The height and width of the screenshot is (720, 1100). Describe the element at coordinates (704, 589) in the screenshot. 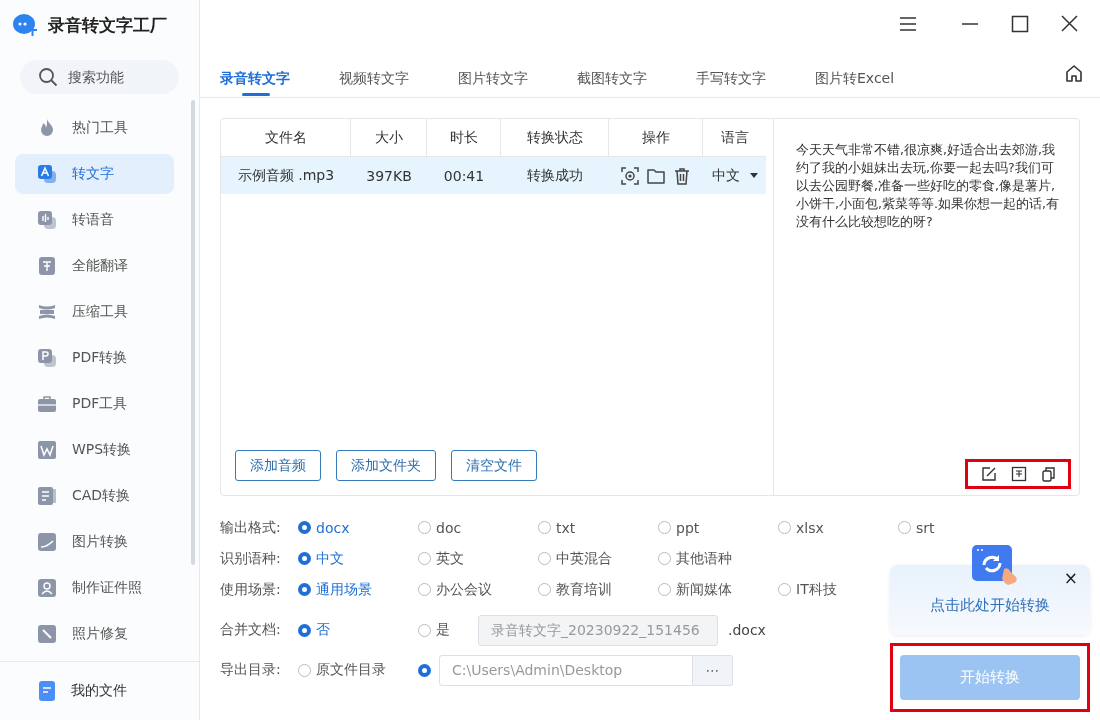

I see `option-label: 新闻媒体` at that location.